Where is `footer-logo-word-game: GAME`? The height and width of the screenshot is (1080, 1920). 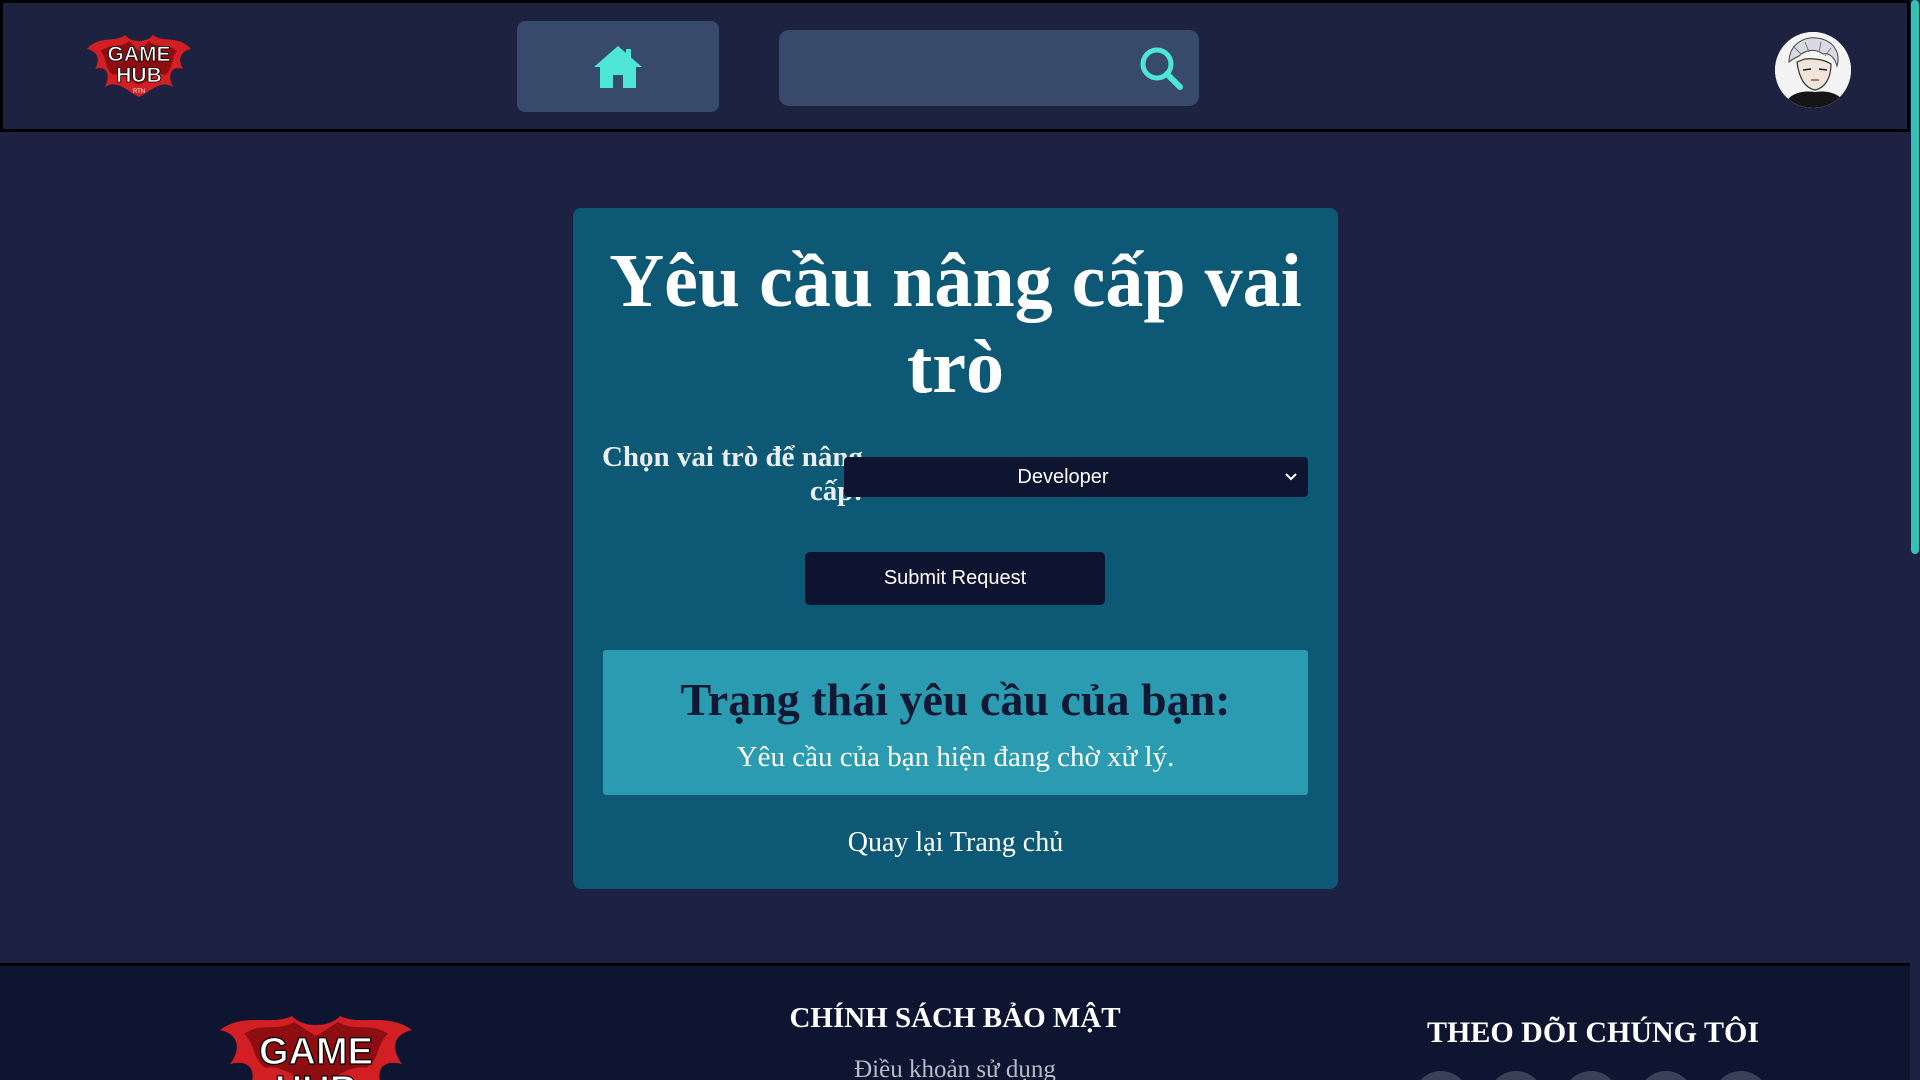
footer-logo-word-game: GAME is located at coordinates (316, 1052).